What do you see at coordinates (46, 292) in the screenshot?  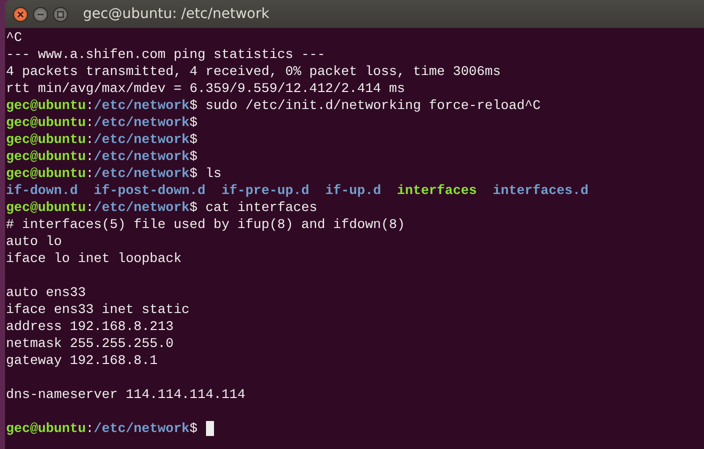 I see `terminal-line: auto ens33` at bounding box center [46, 292].